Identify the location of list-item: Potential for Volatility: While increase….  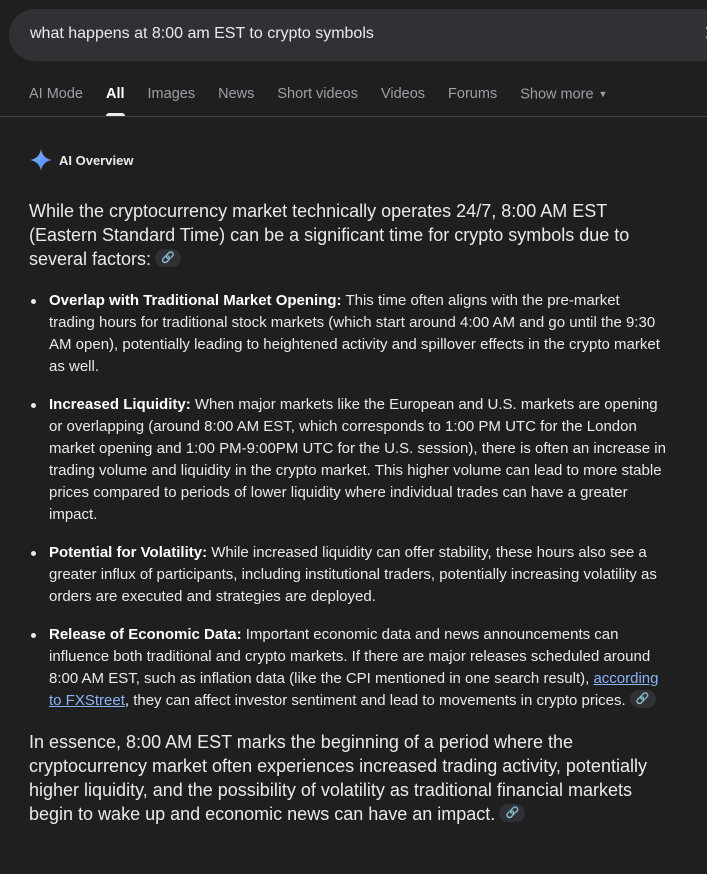
(349, 575).